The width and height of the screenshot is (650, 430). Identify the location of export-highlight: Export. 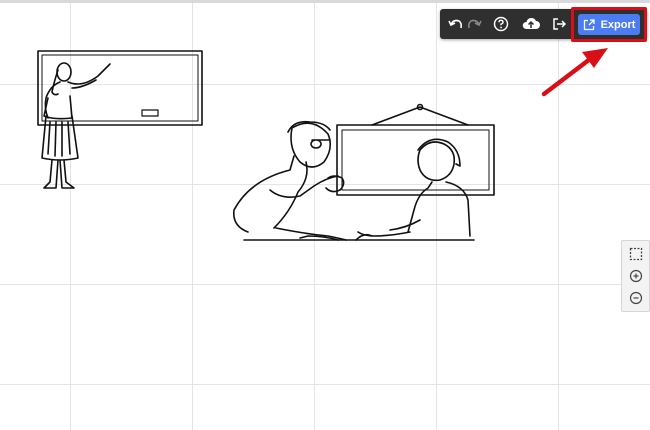
(609, 24).